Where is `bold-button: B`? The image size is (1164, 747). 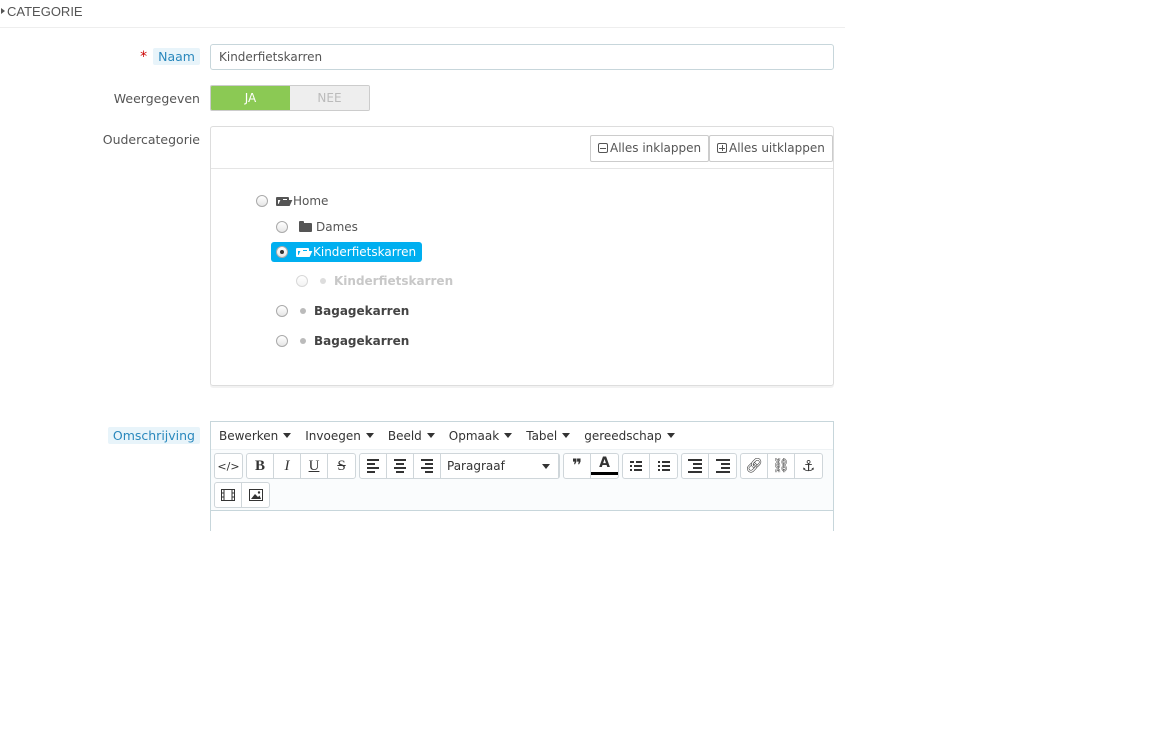
bold-button: B is located at coordinates (260, 466).